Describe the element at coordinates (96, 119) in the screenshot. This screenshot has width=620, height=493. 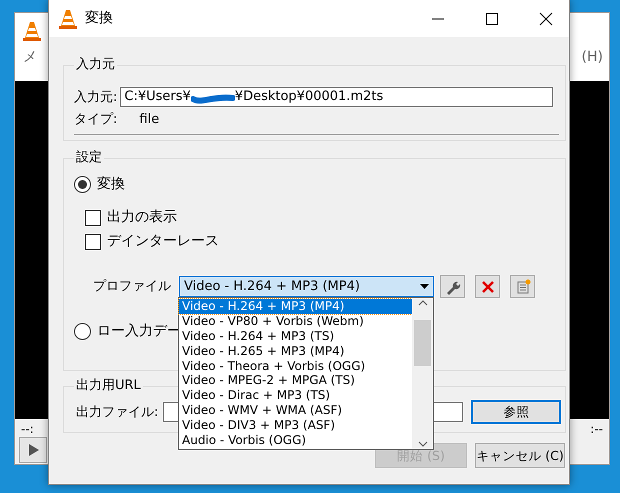
I see `field-label: タイプ:` at that location.